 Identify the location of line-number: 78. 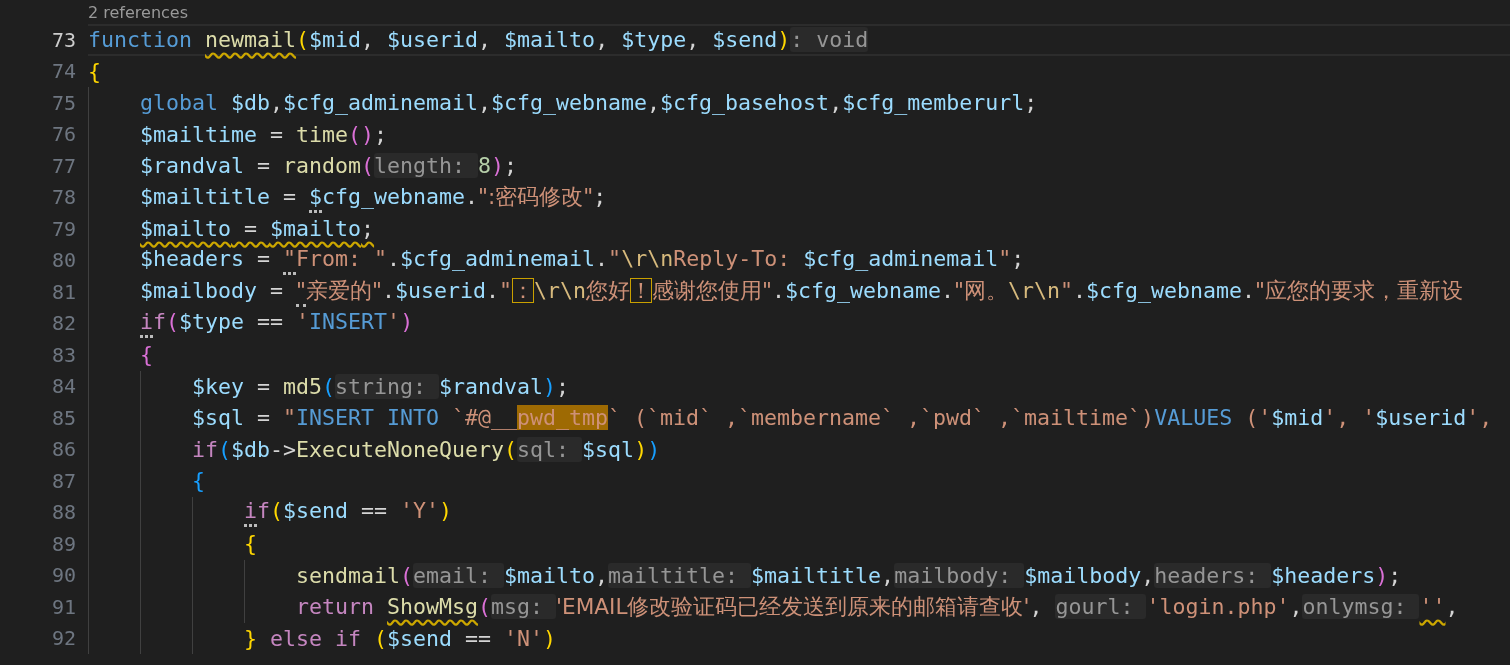
(63, 197).